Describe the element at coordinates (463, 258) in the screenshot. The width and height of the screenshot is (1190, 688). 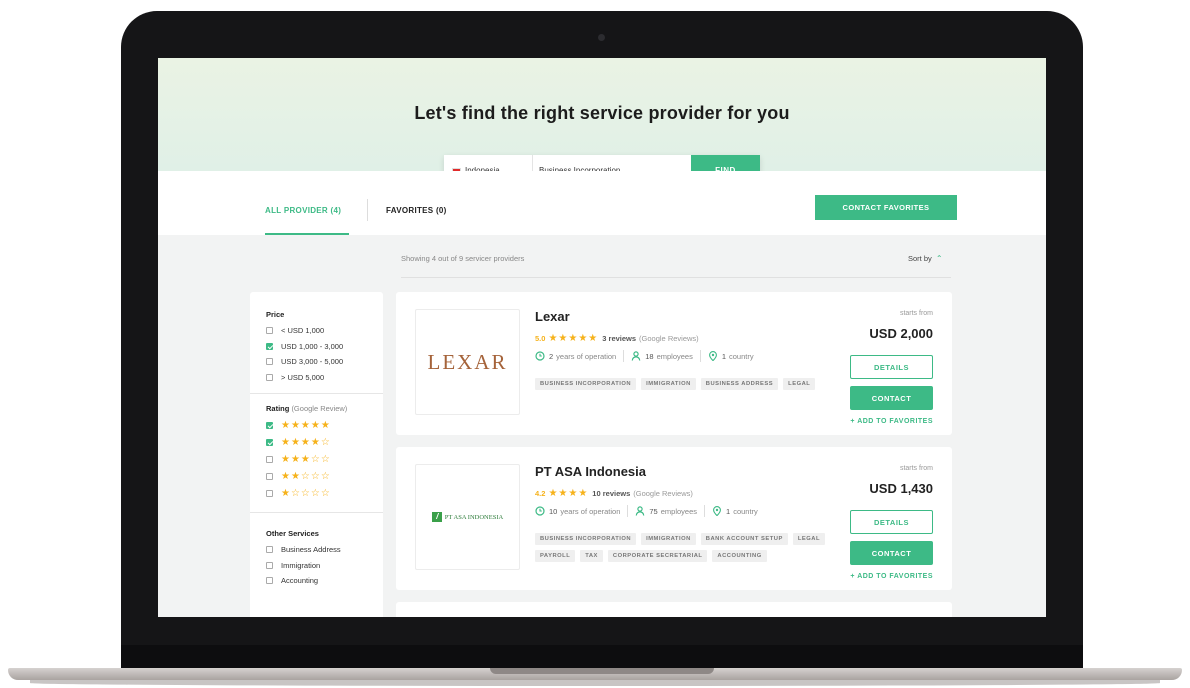
I see `results-count: Showing 4 out of 9 servicer providers` at that location.